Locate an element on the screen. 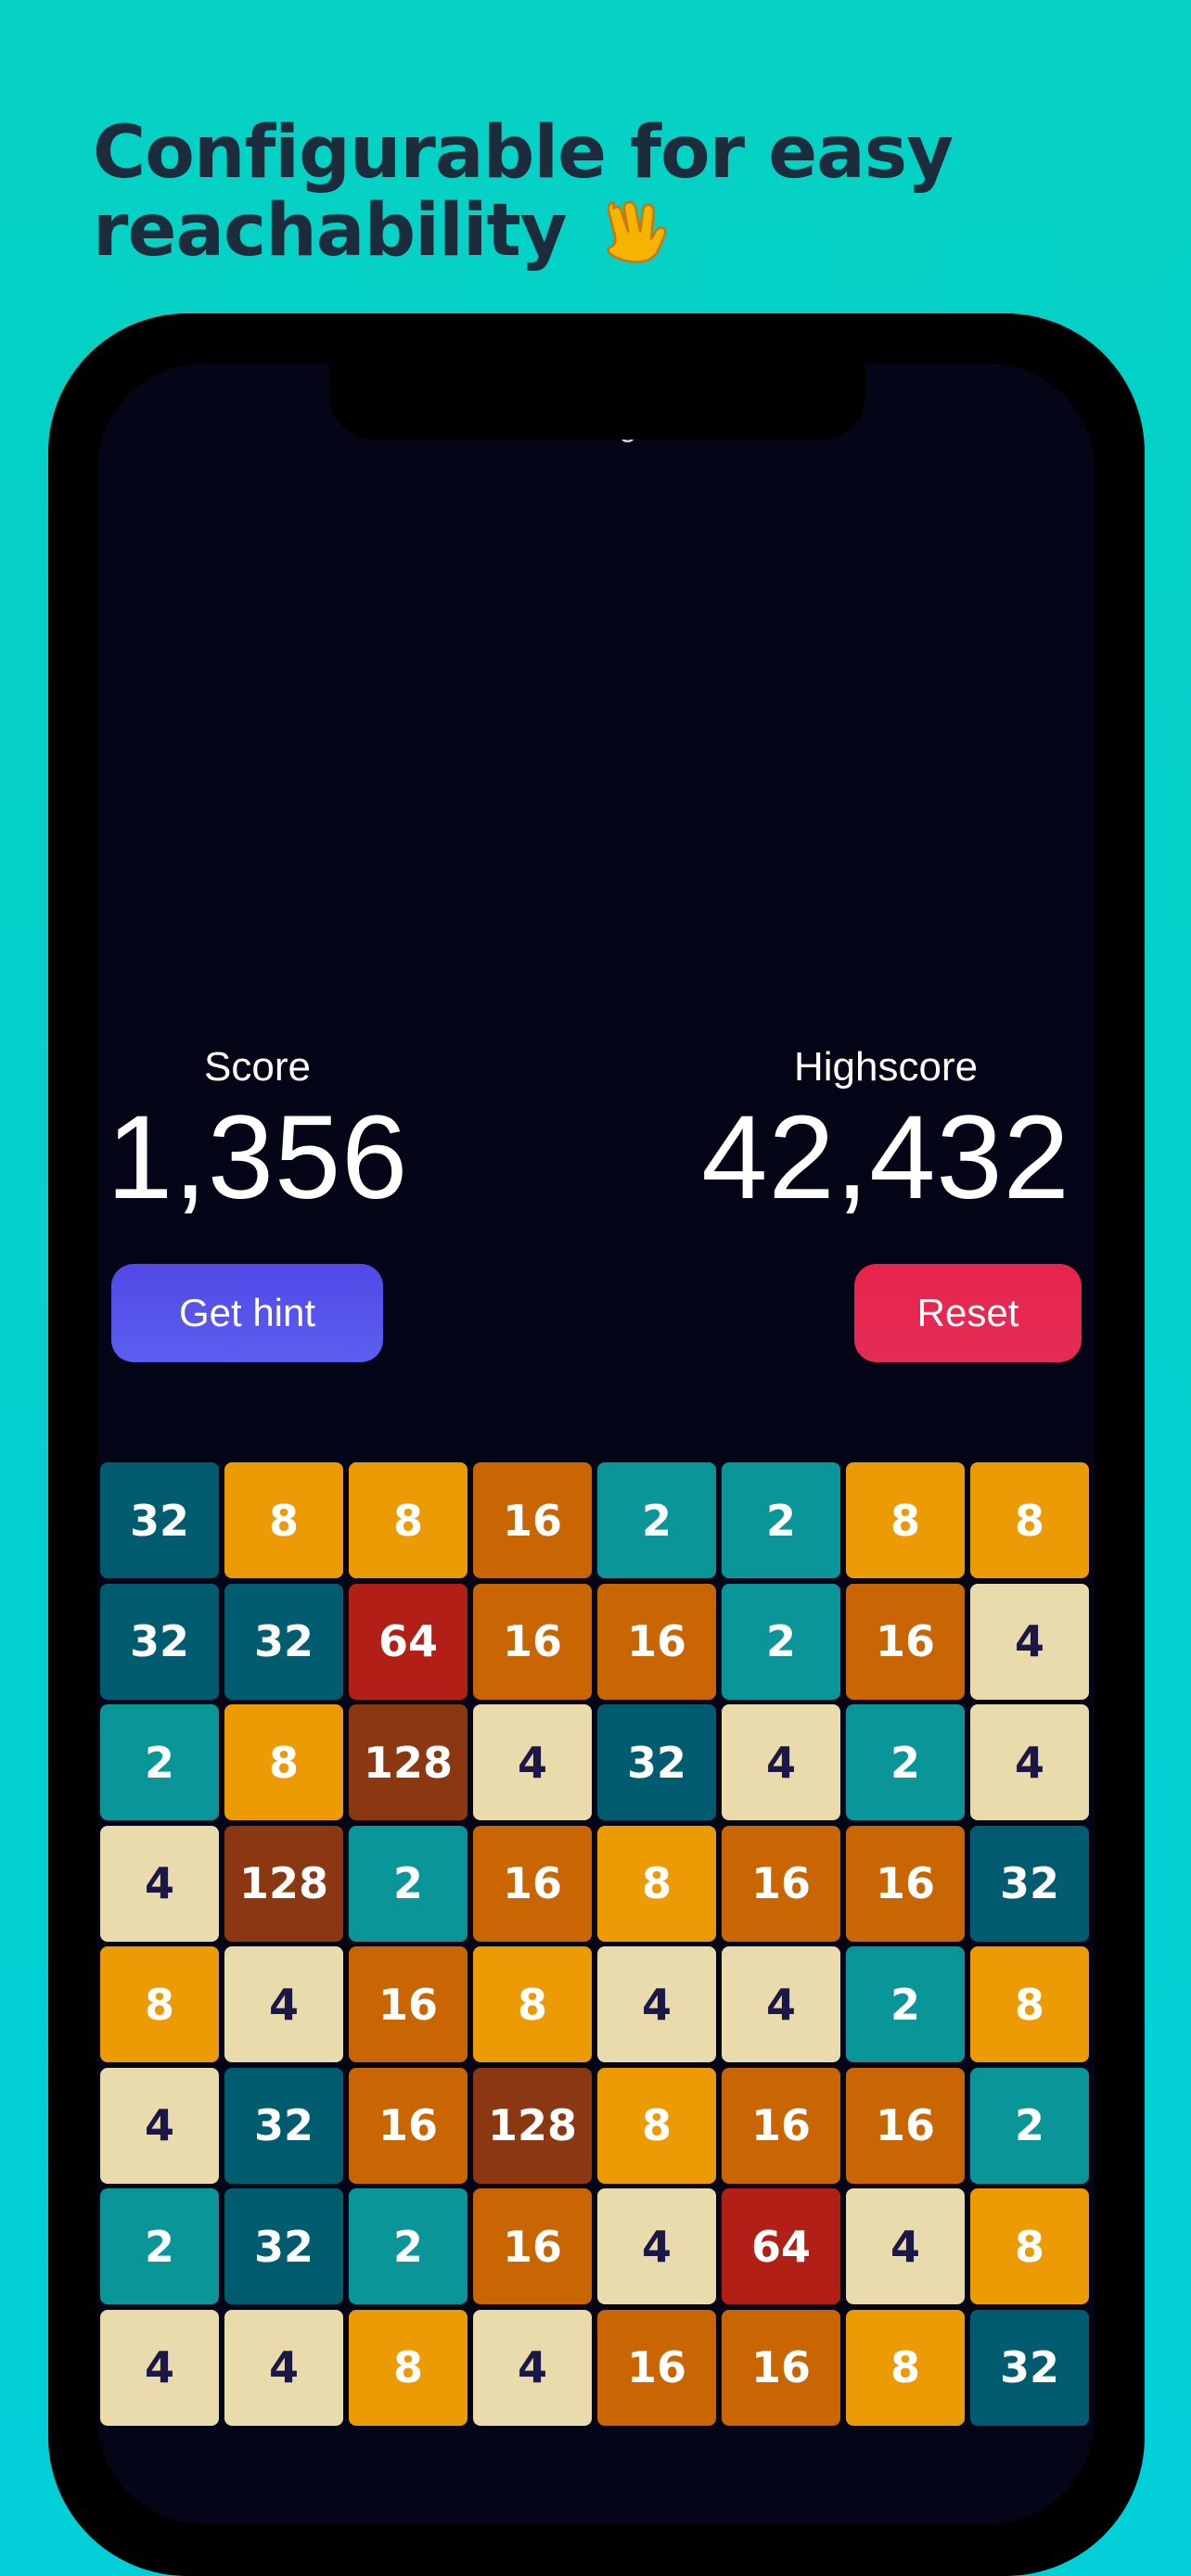  headline-line-2-text: reachability is located at coordinates (330, 231).